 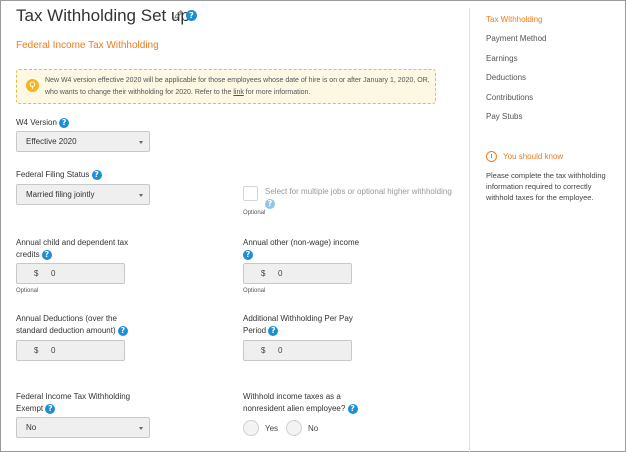 I want to click on nonresident-no-label: No, so click(x=313, y=428).